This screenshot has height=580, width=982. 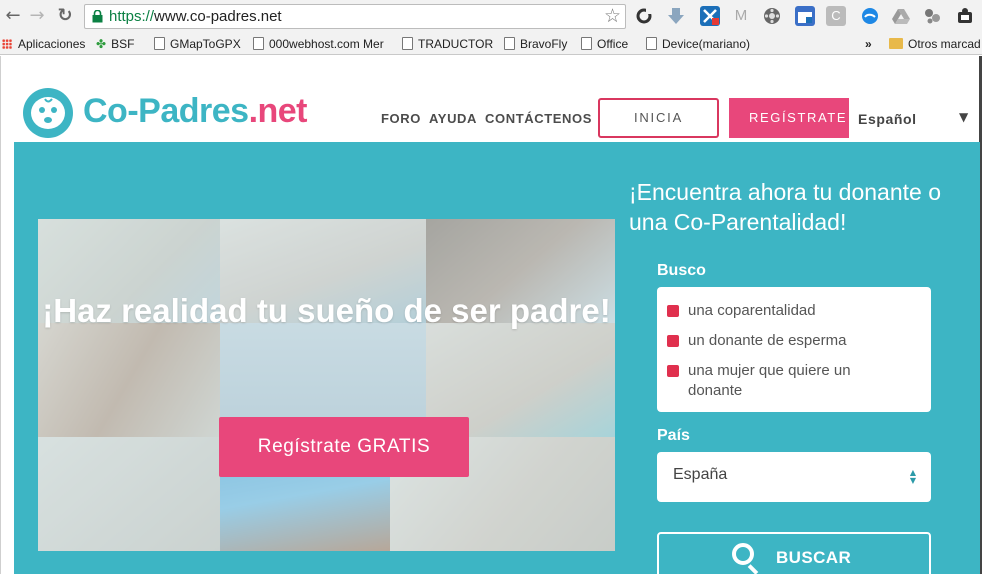 What do you see at coordinates (195, 16) in the screenshot?
I see `url-text: https://www.co-padres.net` at bounding box center [195, 16].